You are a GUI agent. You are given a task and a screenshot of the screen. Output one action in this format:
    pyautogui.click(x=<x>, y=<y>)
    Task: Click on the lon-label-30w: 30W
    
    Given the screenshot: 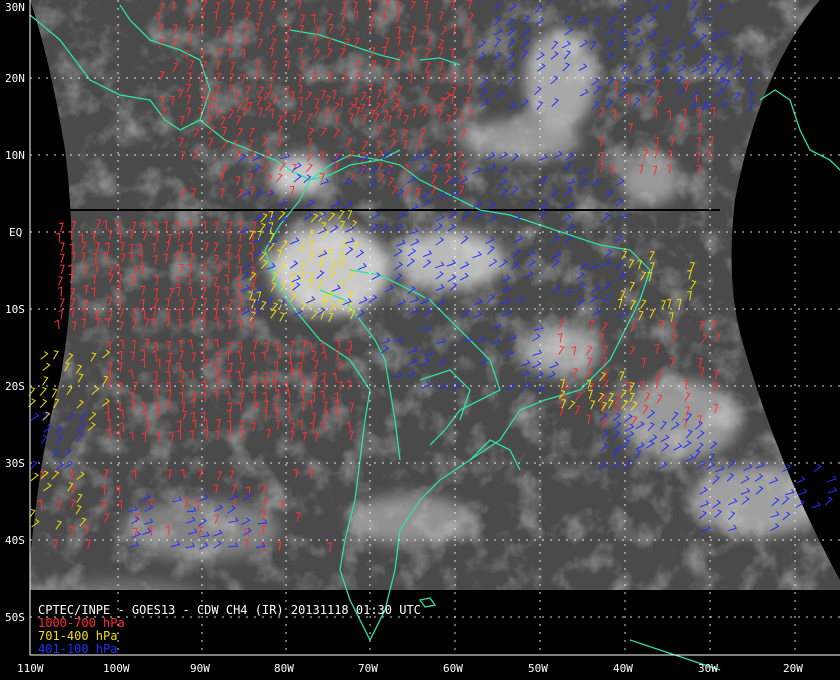 What is the action you would take?
    pyautogui.click(x=708, y=668)
    